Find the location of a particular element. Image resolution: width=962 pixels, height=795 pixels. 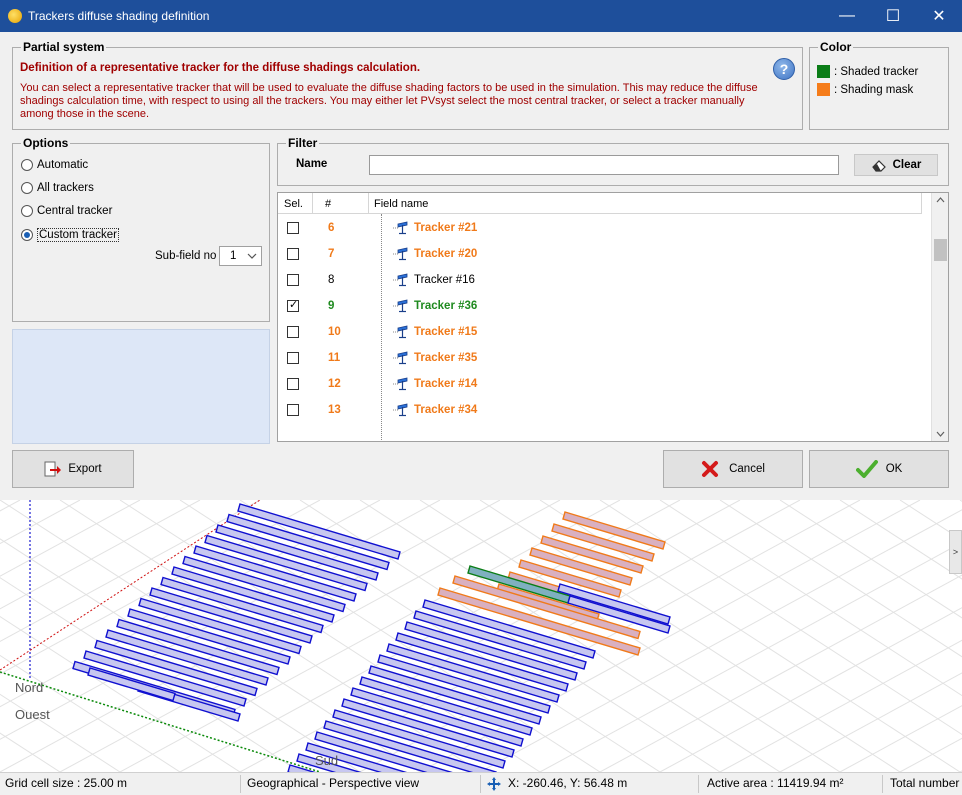

cancel-x-icon is located at coordinates (710, 469).